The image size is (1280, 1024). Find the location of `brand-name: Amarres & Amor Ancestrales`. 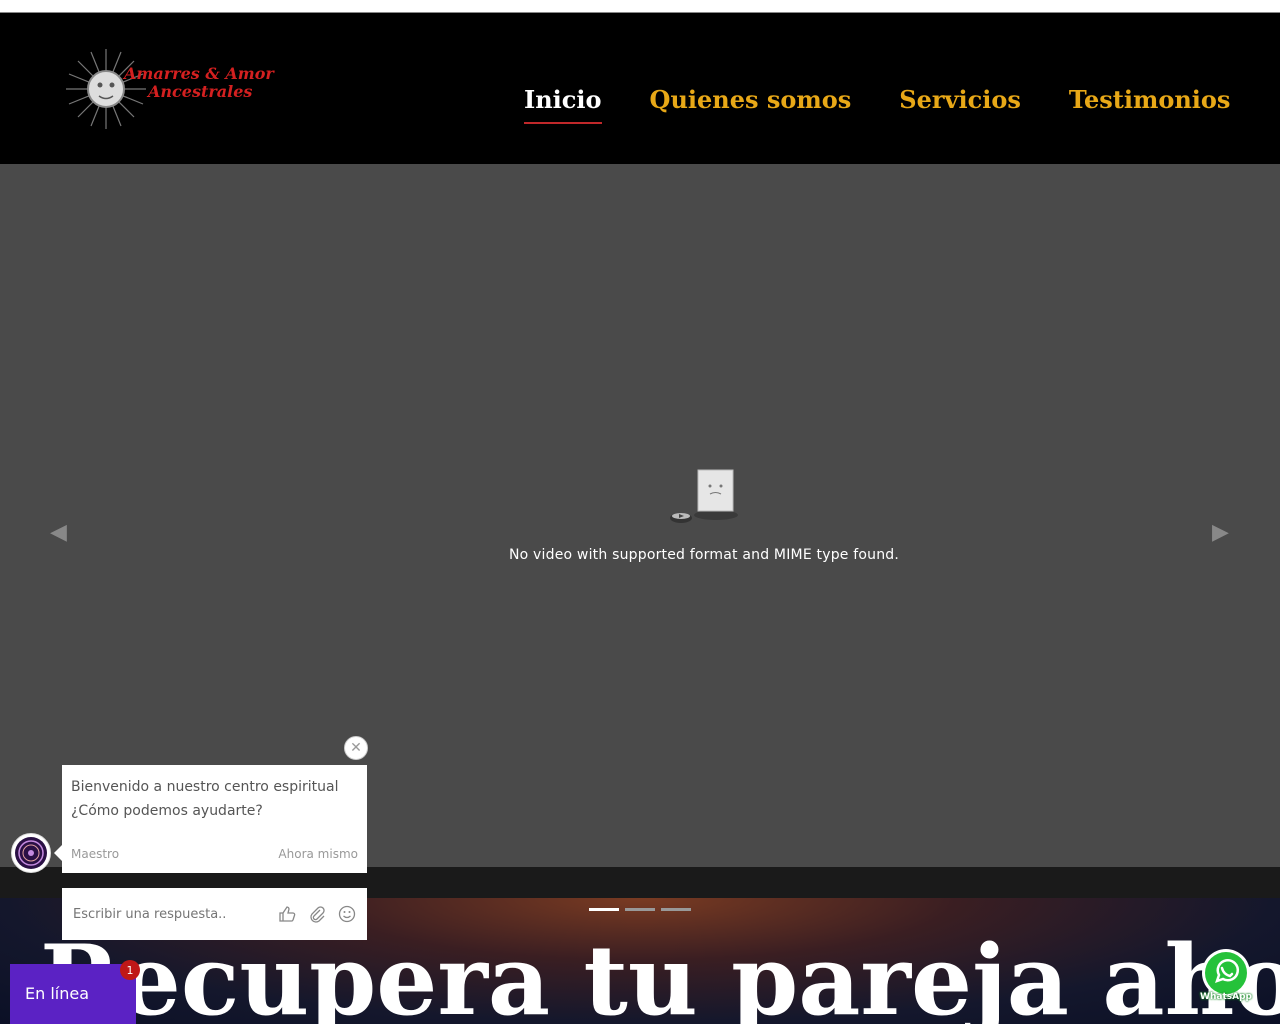

brand-name: Amarres & Amor Ancestrales is located at coordinates (199, 83).